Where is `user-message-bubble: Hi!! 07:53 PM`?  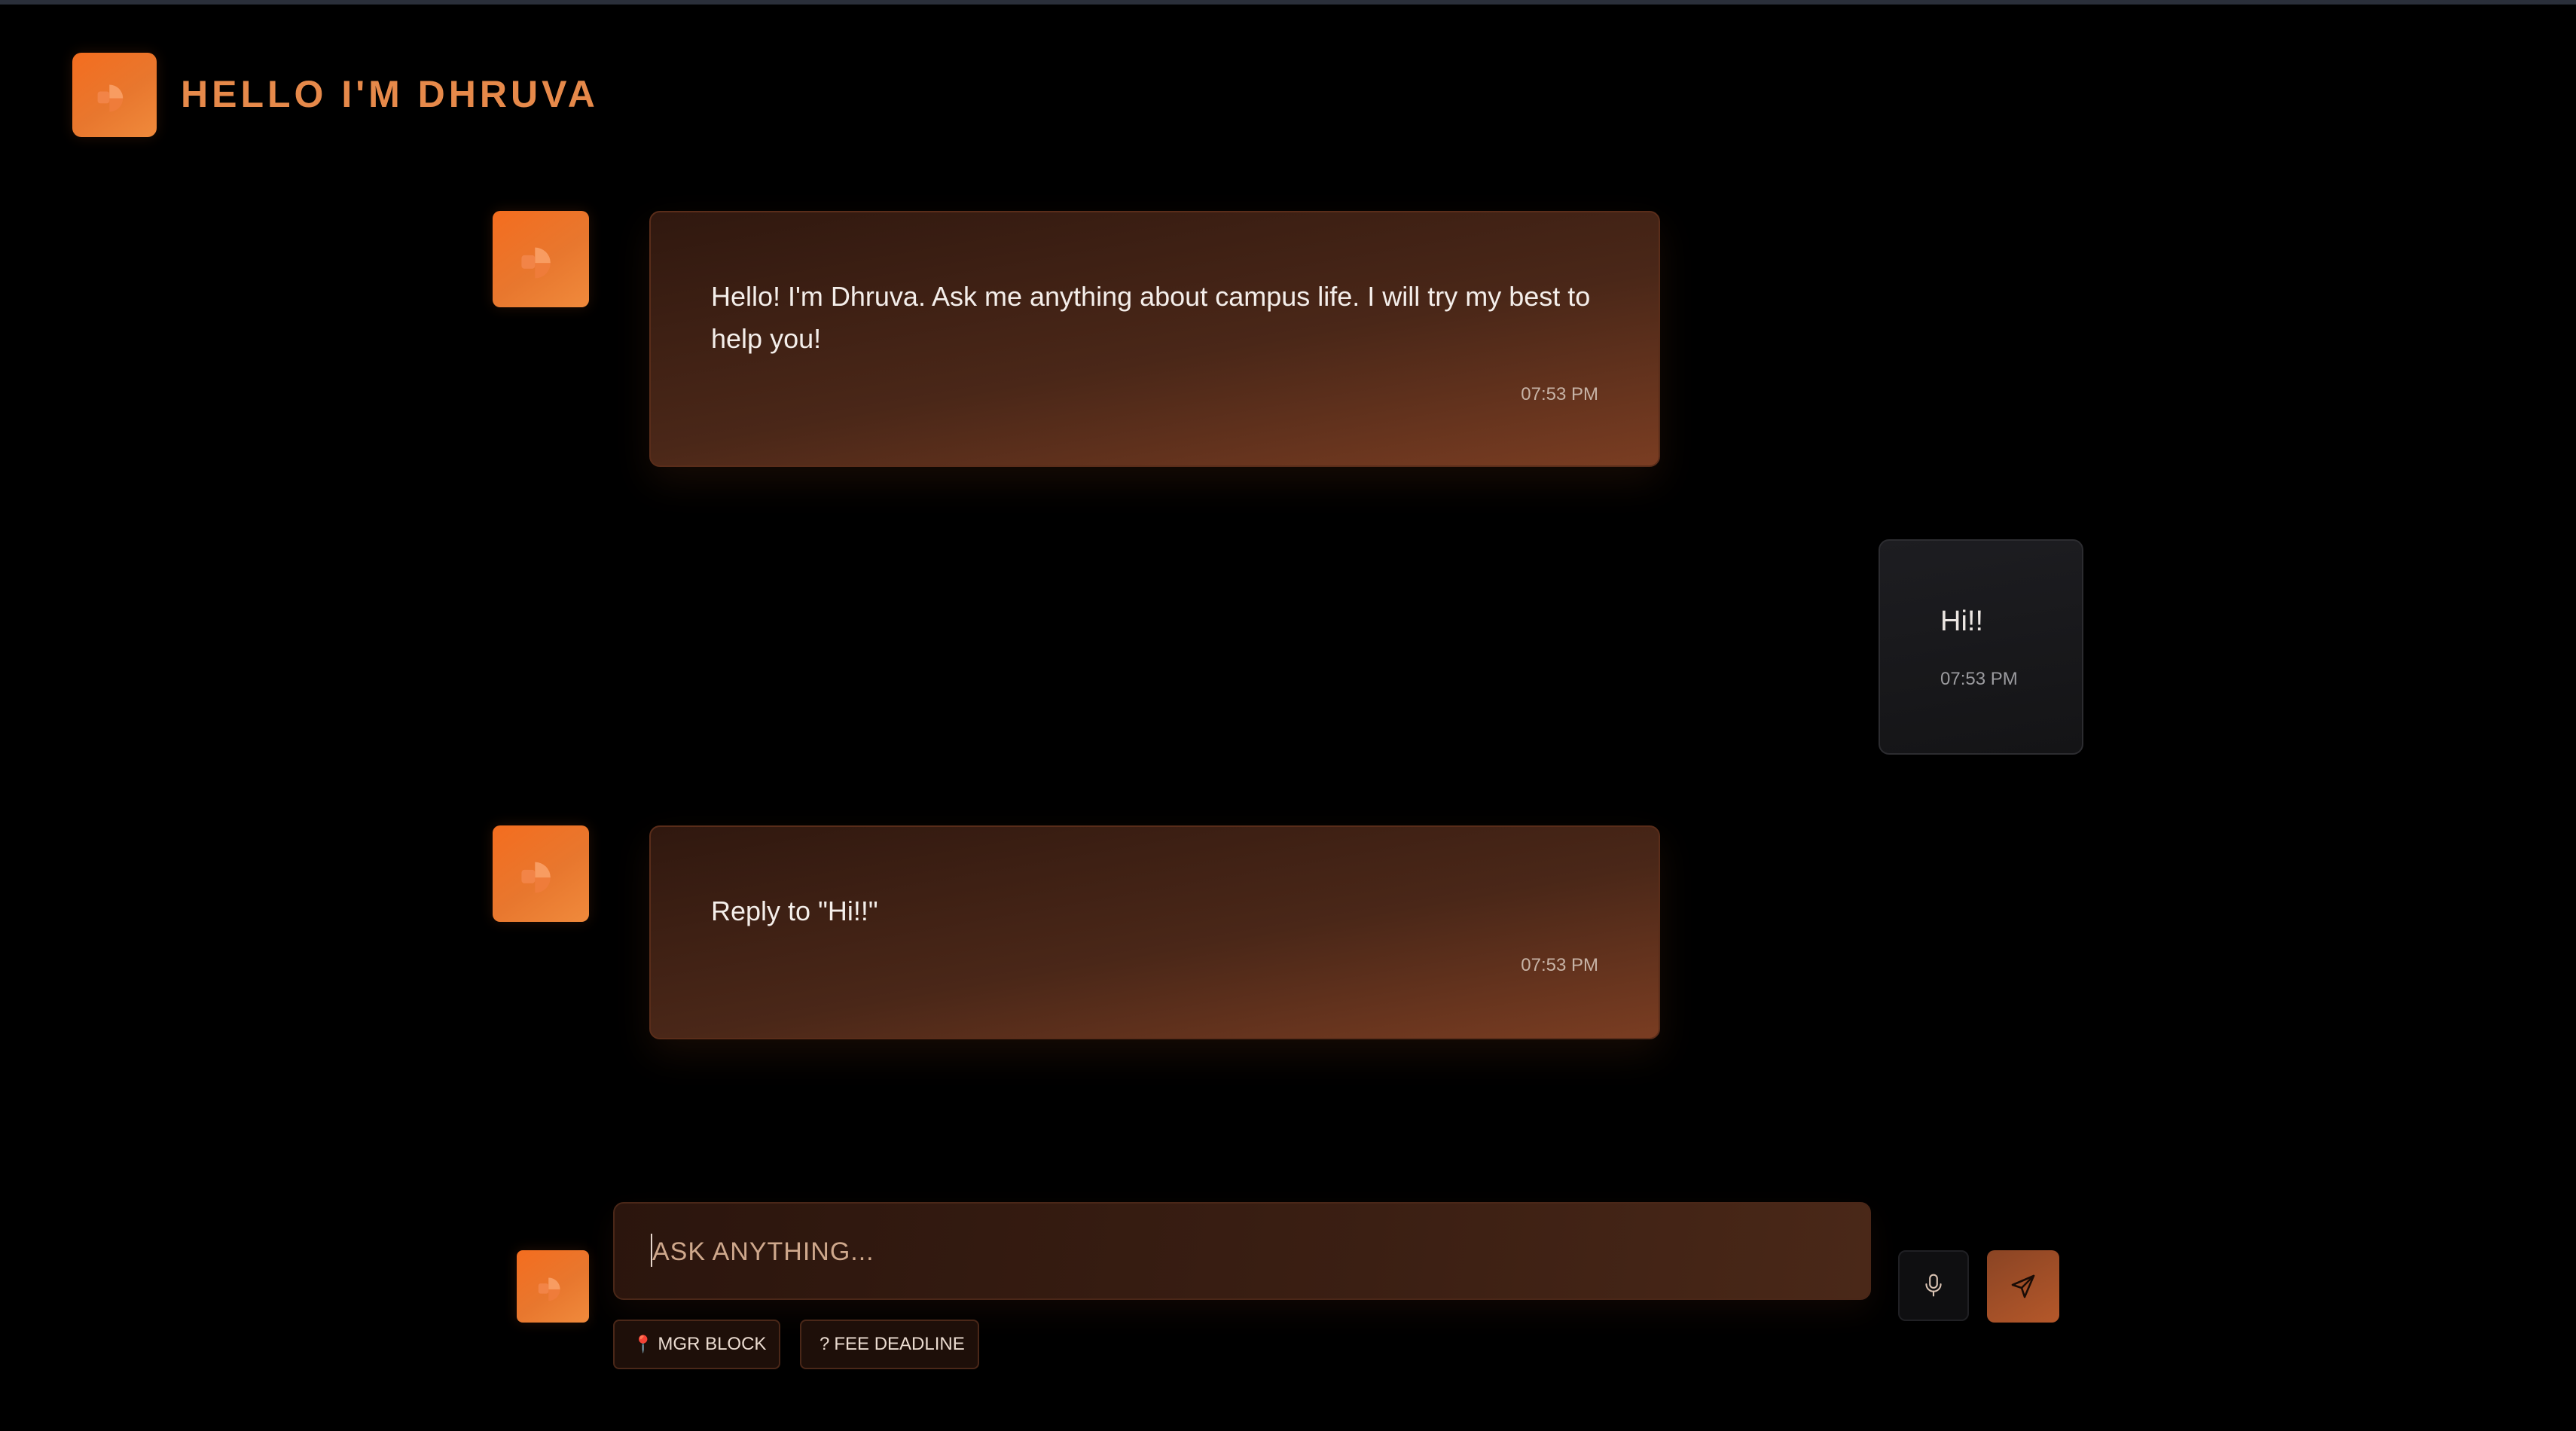
user-message-bubble: Hi!! 07:53 PM is located at coordinates (1981, 647).